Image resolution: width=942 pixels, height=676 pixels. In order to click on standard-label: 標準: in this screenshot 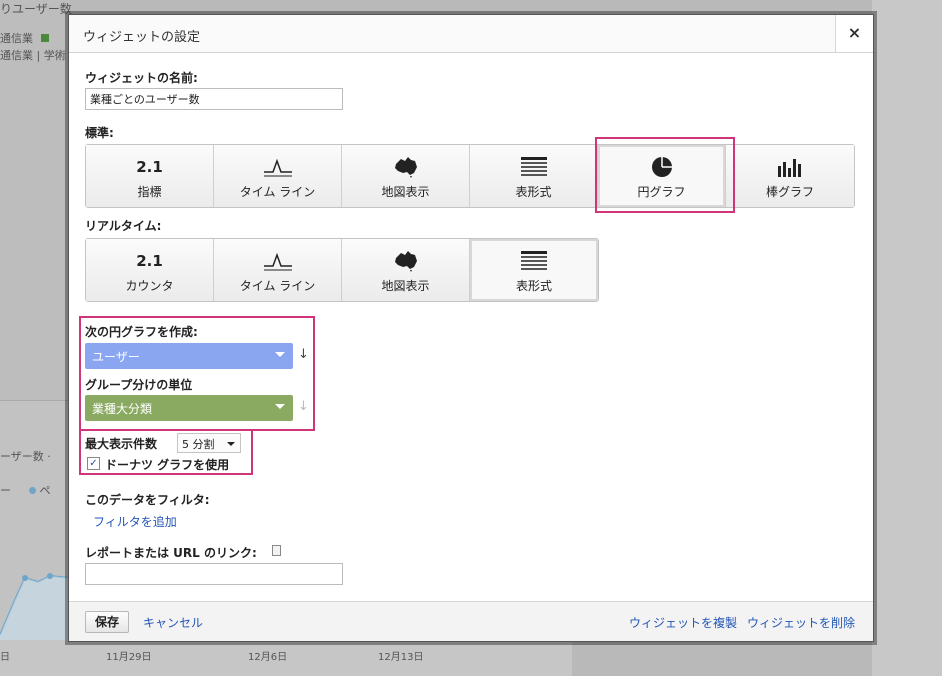, I will do `click(99, 133)`.